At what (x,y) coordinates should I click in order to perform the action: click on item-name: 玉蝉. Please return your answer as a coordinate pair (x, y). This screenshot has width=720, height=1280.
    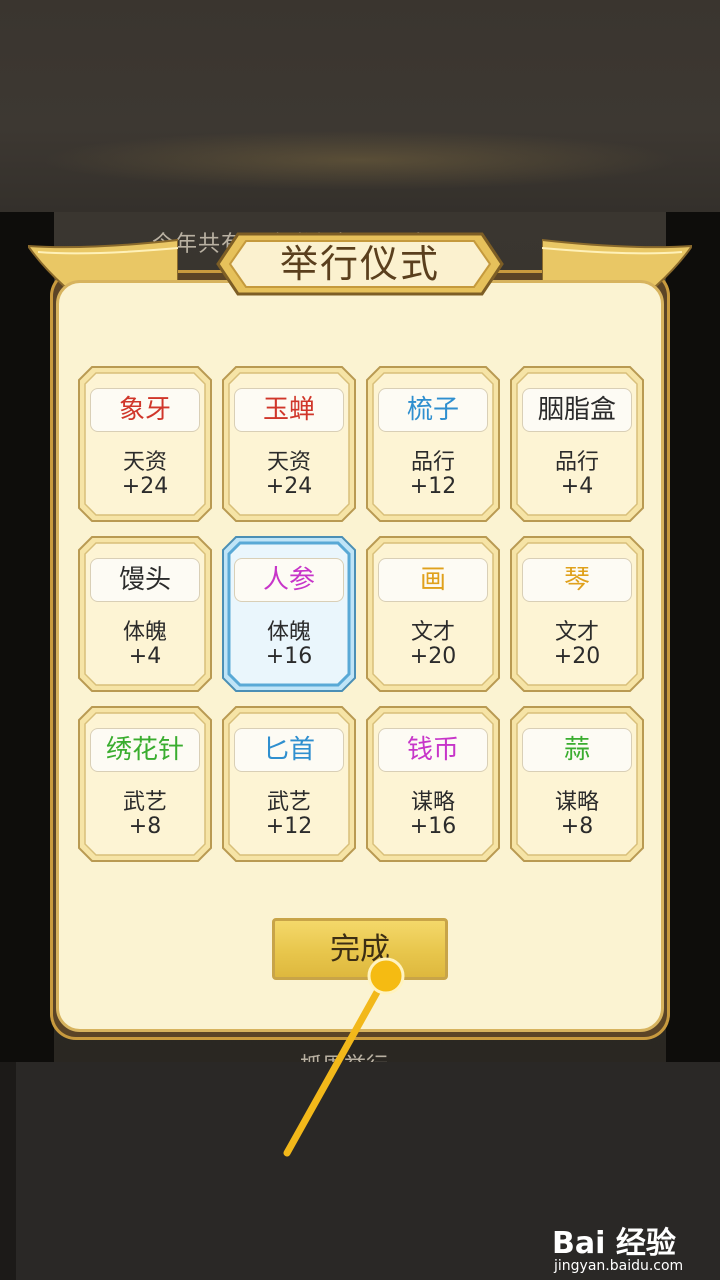
    Looking at the image, I should click on (289, 410).